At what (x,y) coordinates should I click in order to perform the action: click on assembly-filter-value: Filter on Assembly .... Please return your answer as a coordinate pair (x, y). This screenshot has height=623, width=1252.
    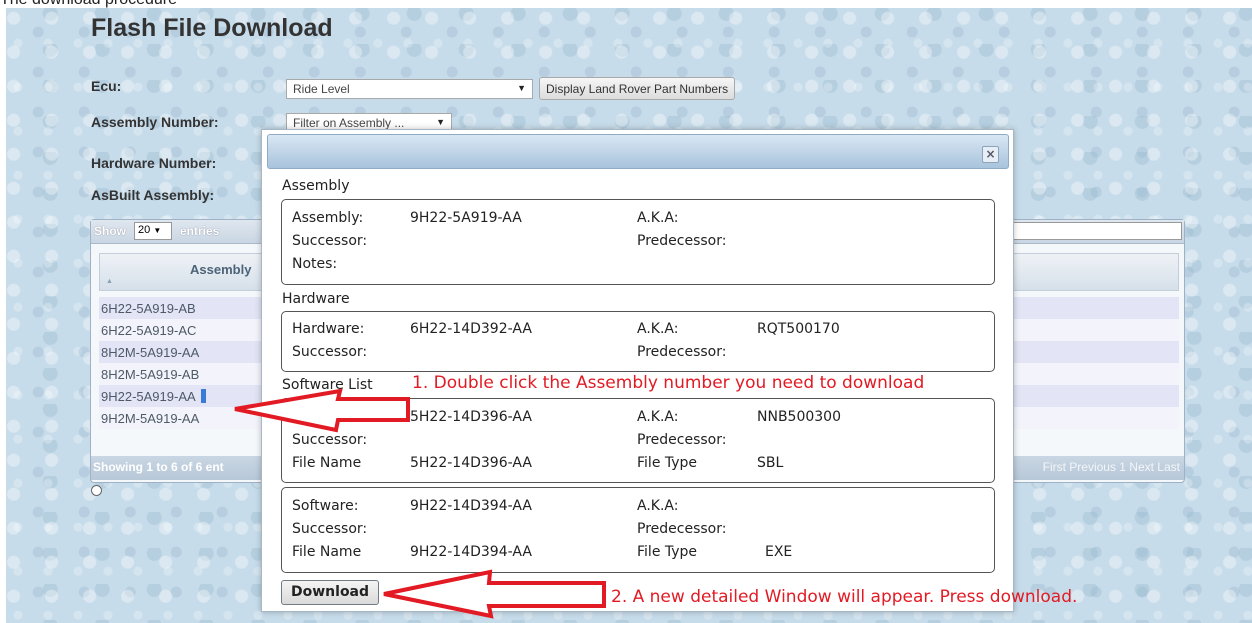
    Looking at the image, I should click on (349, 123).